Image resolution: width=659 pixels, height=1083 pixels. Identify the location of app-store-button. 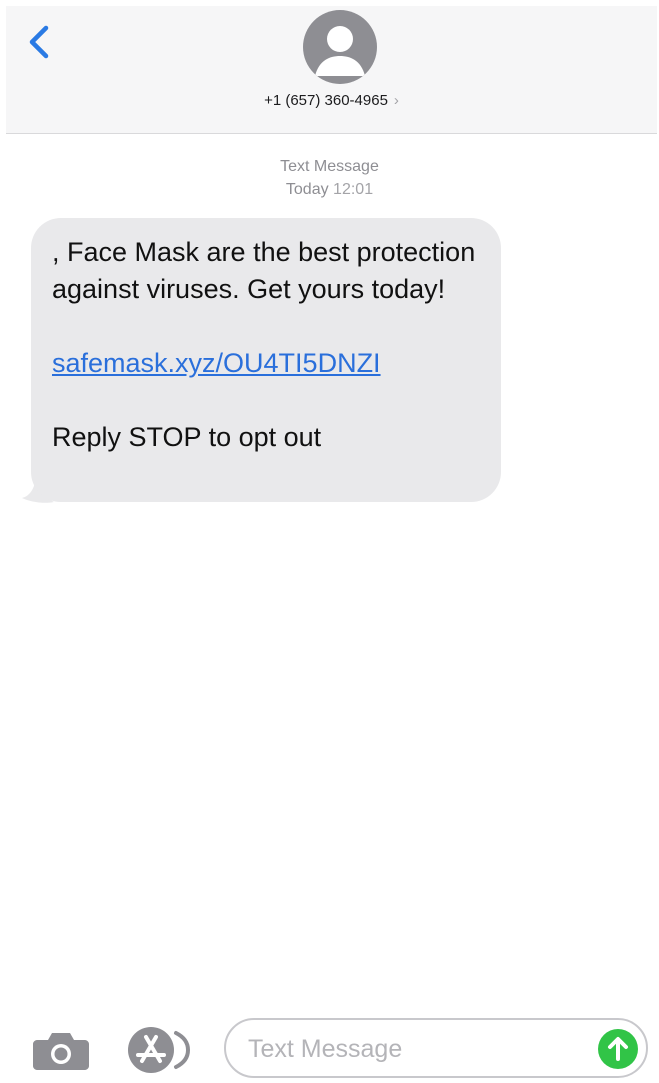
(159, 1050).